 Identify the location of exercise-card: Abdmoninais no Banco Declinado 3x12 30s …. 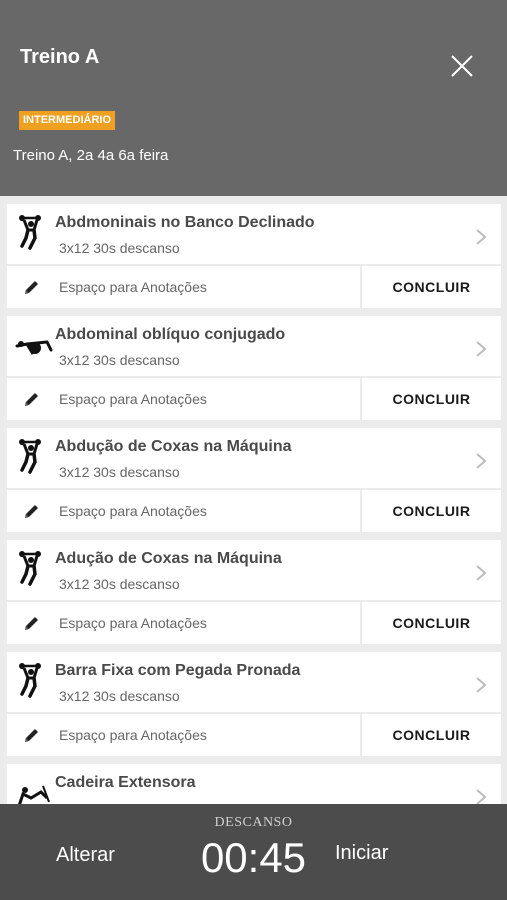
(254, 252).